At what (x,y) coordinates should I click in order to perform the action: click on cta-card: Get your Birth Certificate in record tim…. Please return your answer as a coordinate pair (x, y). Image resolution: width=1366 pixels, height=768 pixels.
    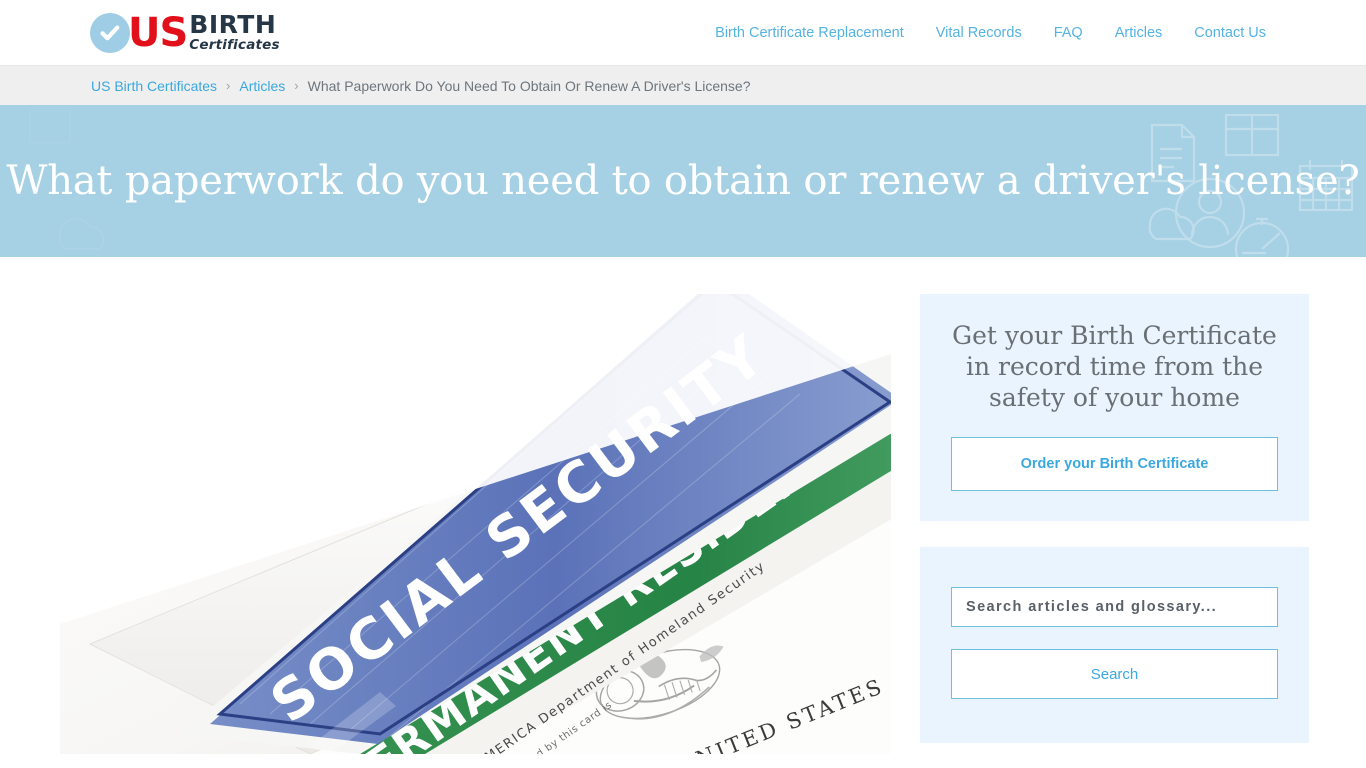
    Looking at the image, I should click on (1114, 407).